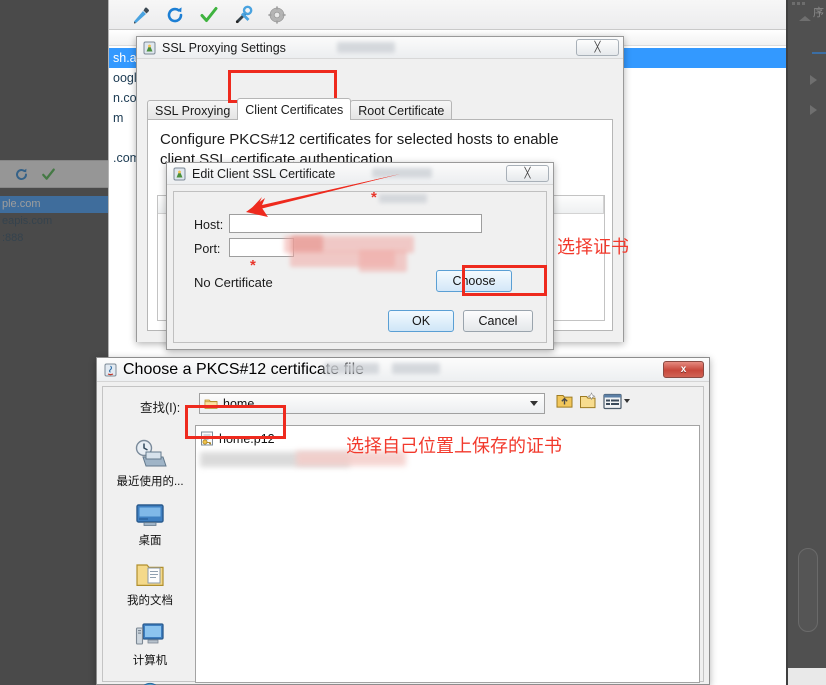  What do you see at coordinates (141, 15) in the screenshot?
I see `broom-icon` at bounding box center [141, 15].